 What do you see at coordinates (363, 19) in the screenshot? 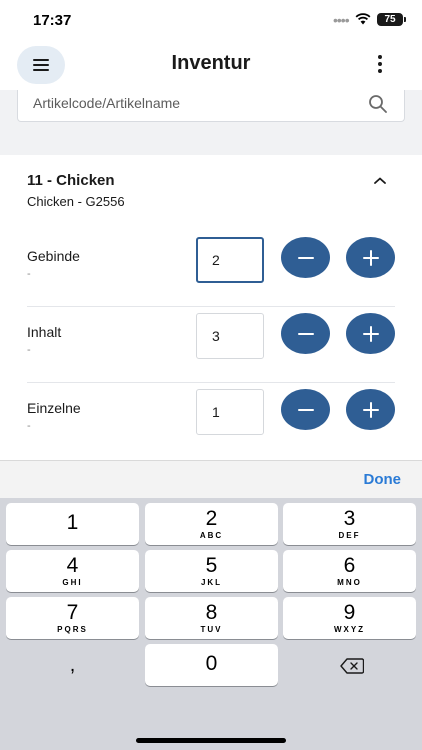
I see `wifi-icon` at bounding box center [363, 19].